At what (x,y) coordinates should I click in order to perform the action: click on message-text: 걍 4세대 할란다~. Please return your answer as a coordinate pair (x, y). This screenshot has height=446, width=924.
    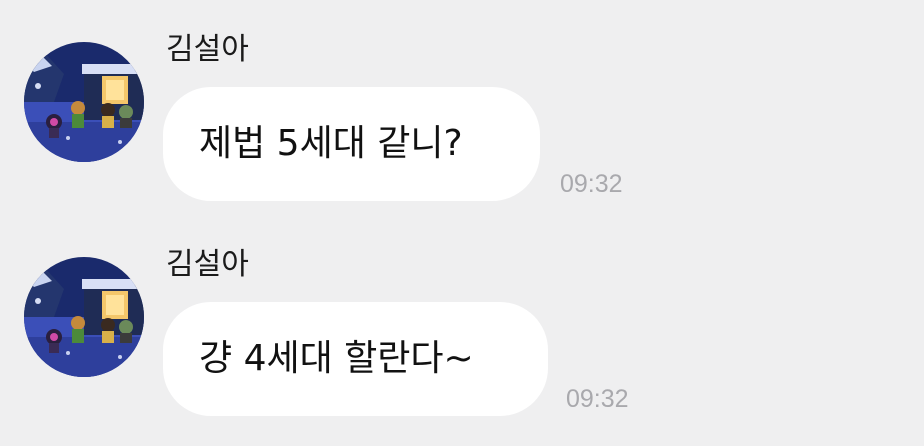
    Looking at the image, I should click on (336, 358).